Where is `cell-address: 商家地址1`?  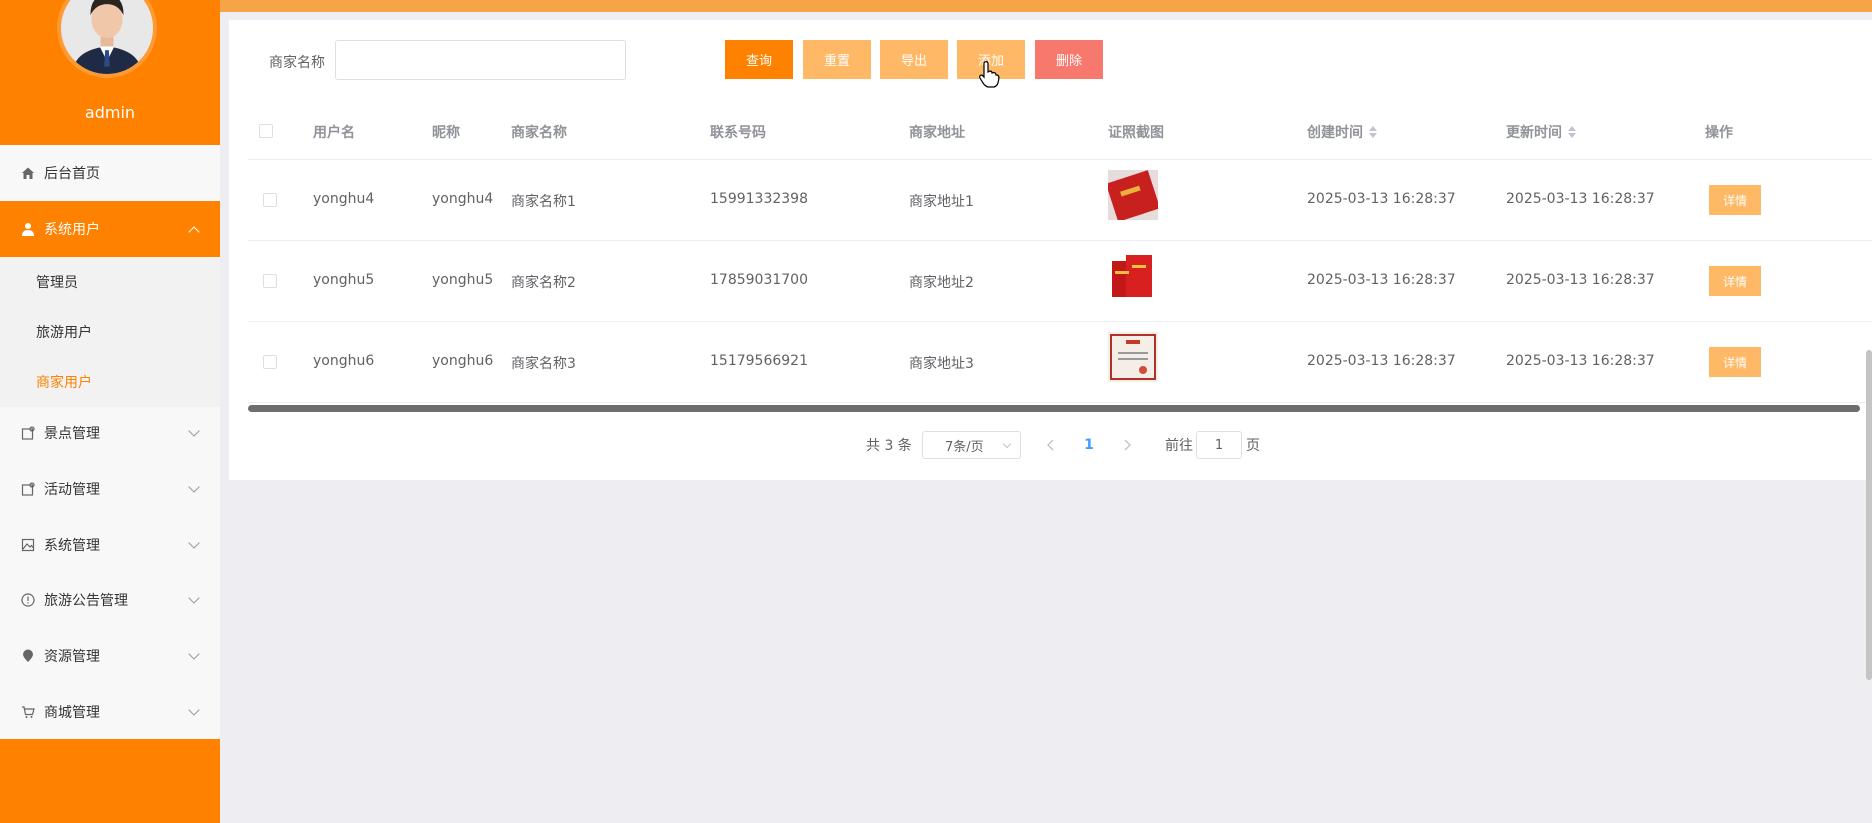
cell-address: 商家地址1 is located at coordinates (941, 202).